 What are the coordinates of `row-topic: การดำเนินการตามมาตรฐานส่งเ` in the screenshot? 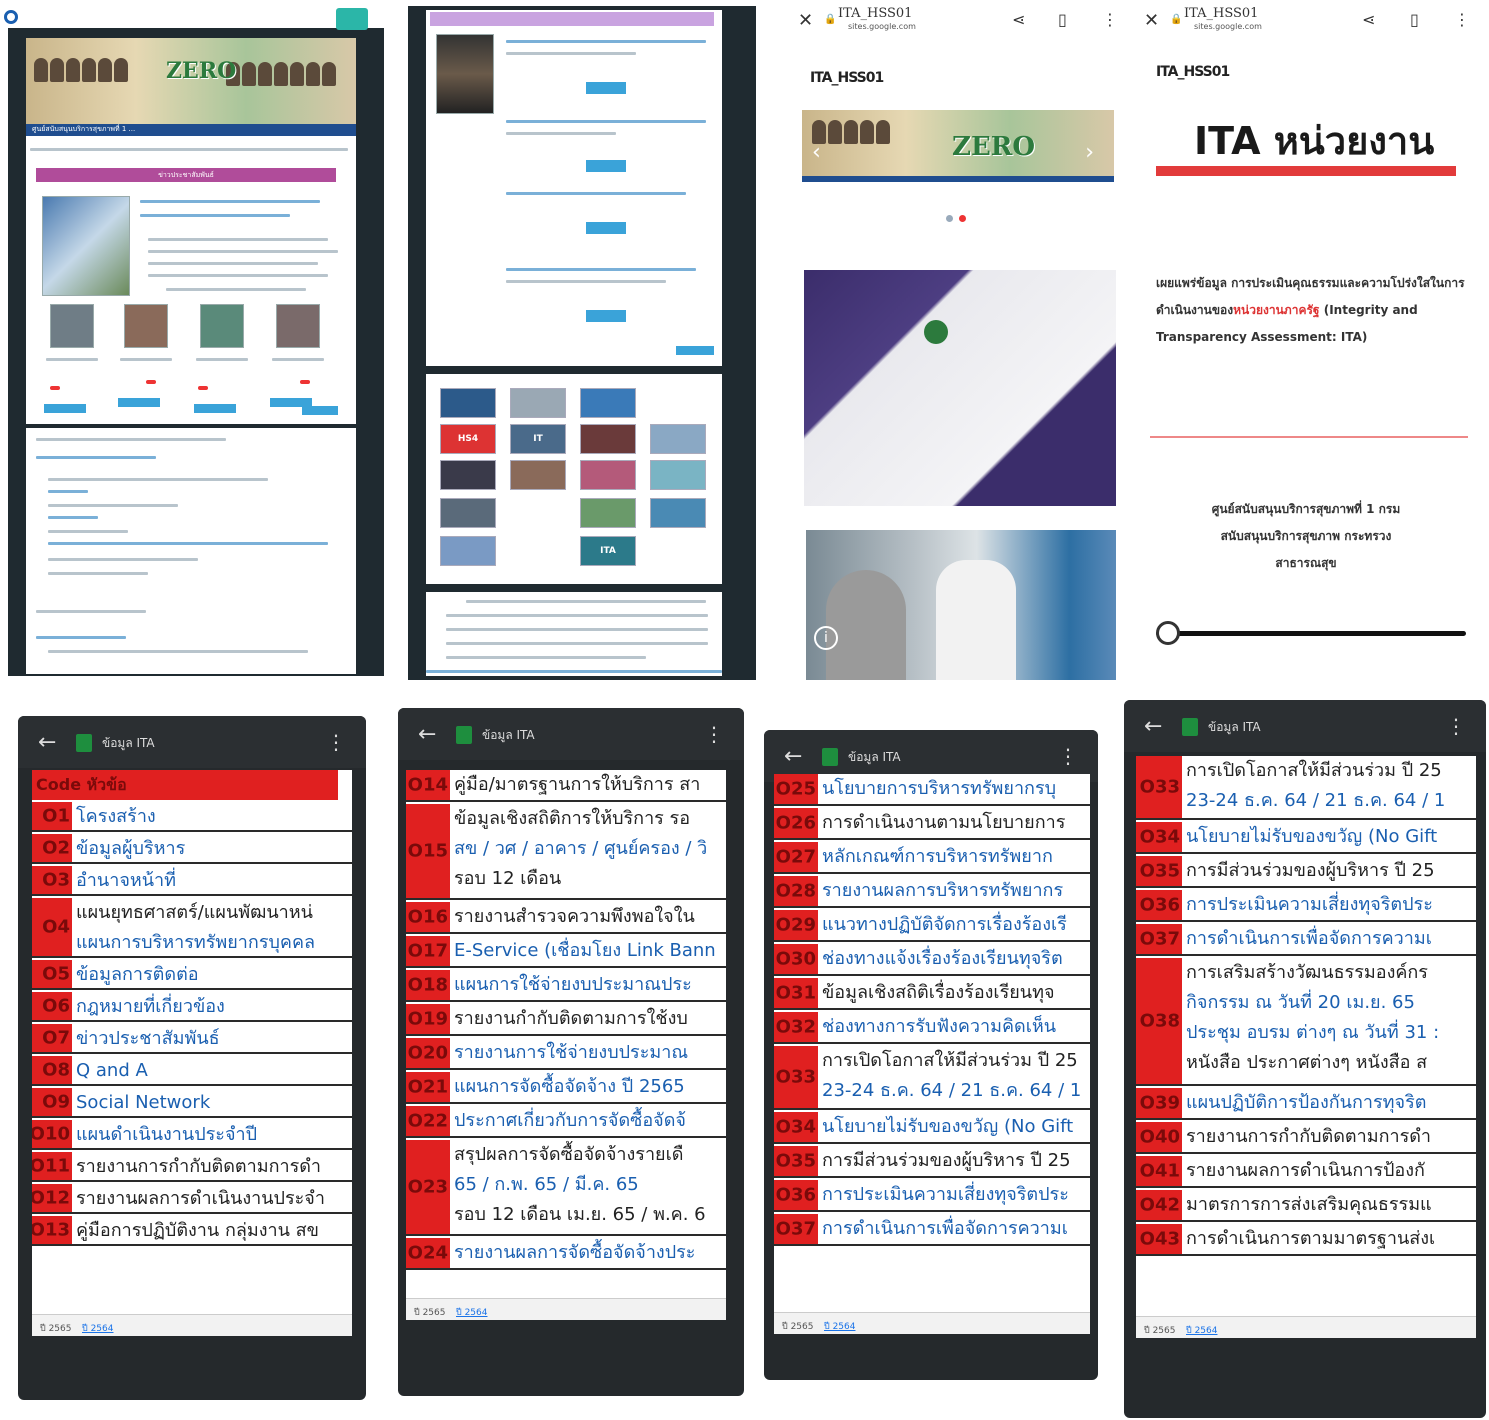 It's located at (1329, 1239).